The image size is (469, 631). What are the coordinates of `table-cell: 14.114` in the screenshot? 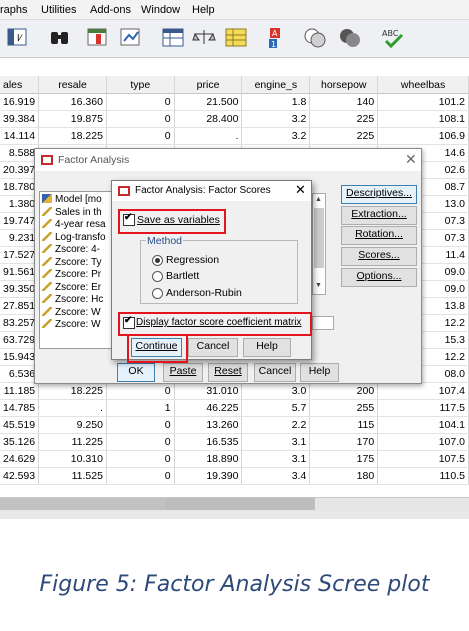 It's located at (20, 136).